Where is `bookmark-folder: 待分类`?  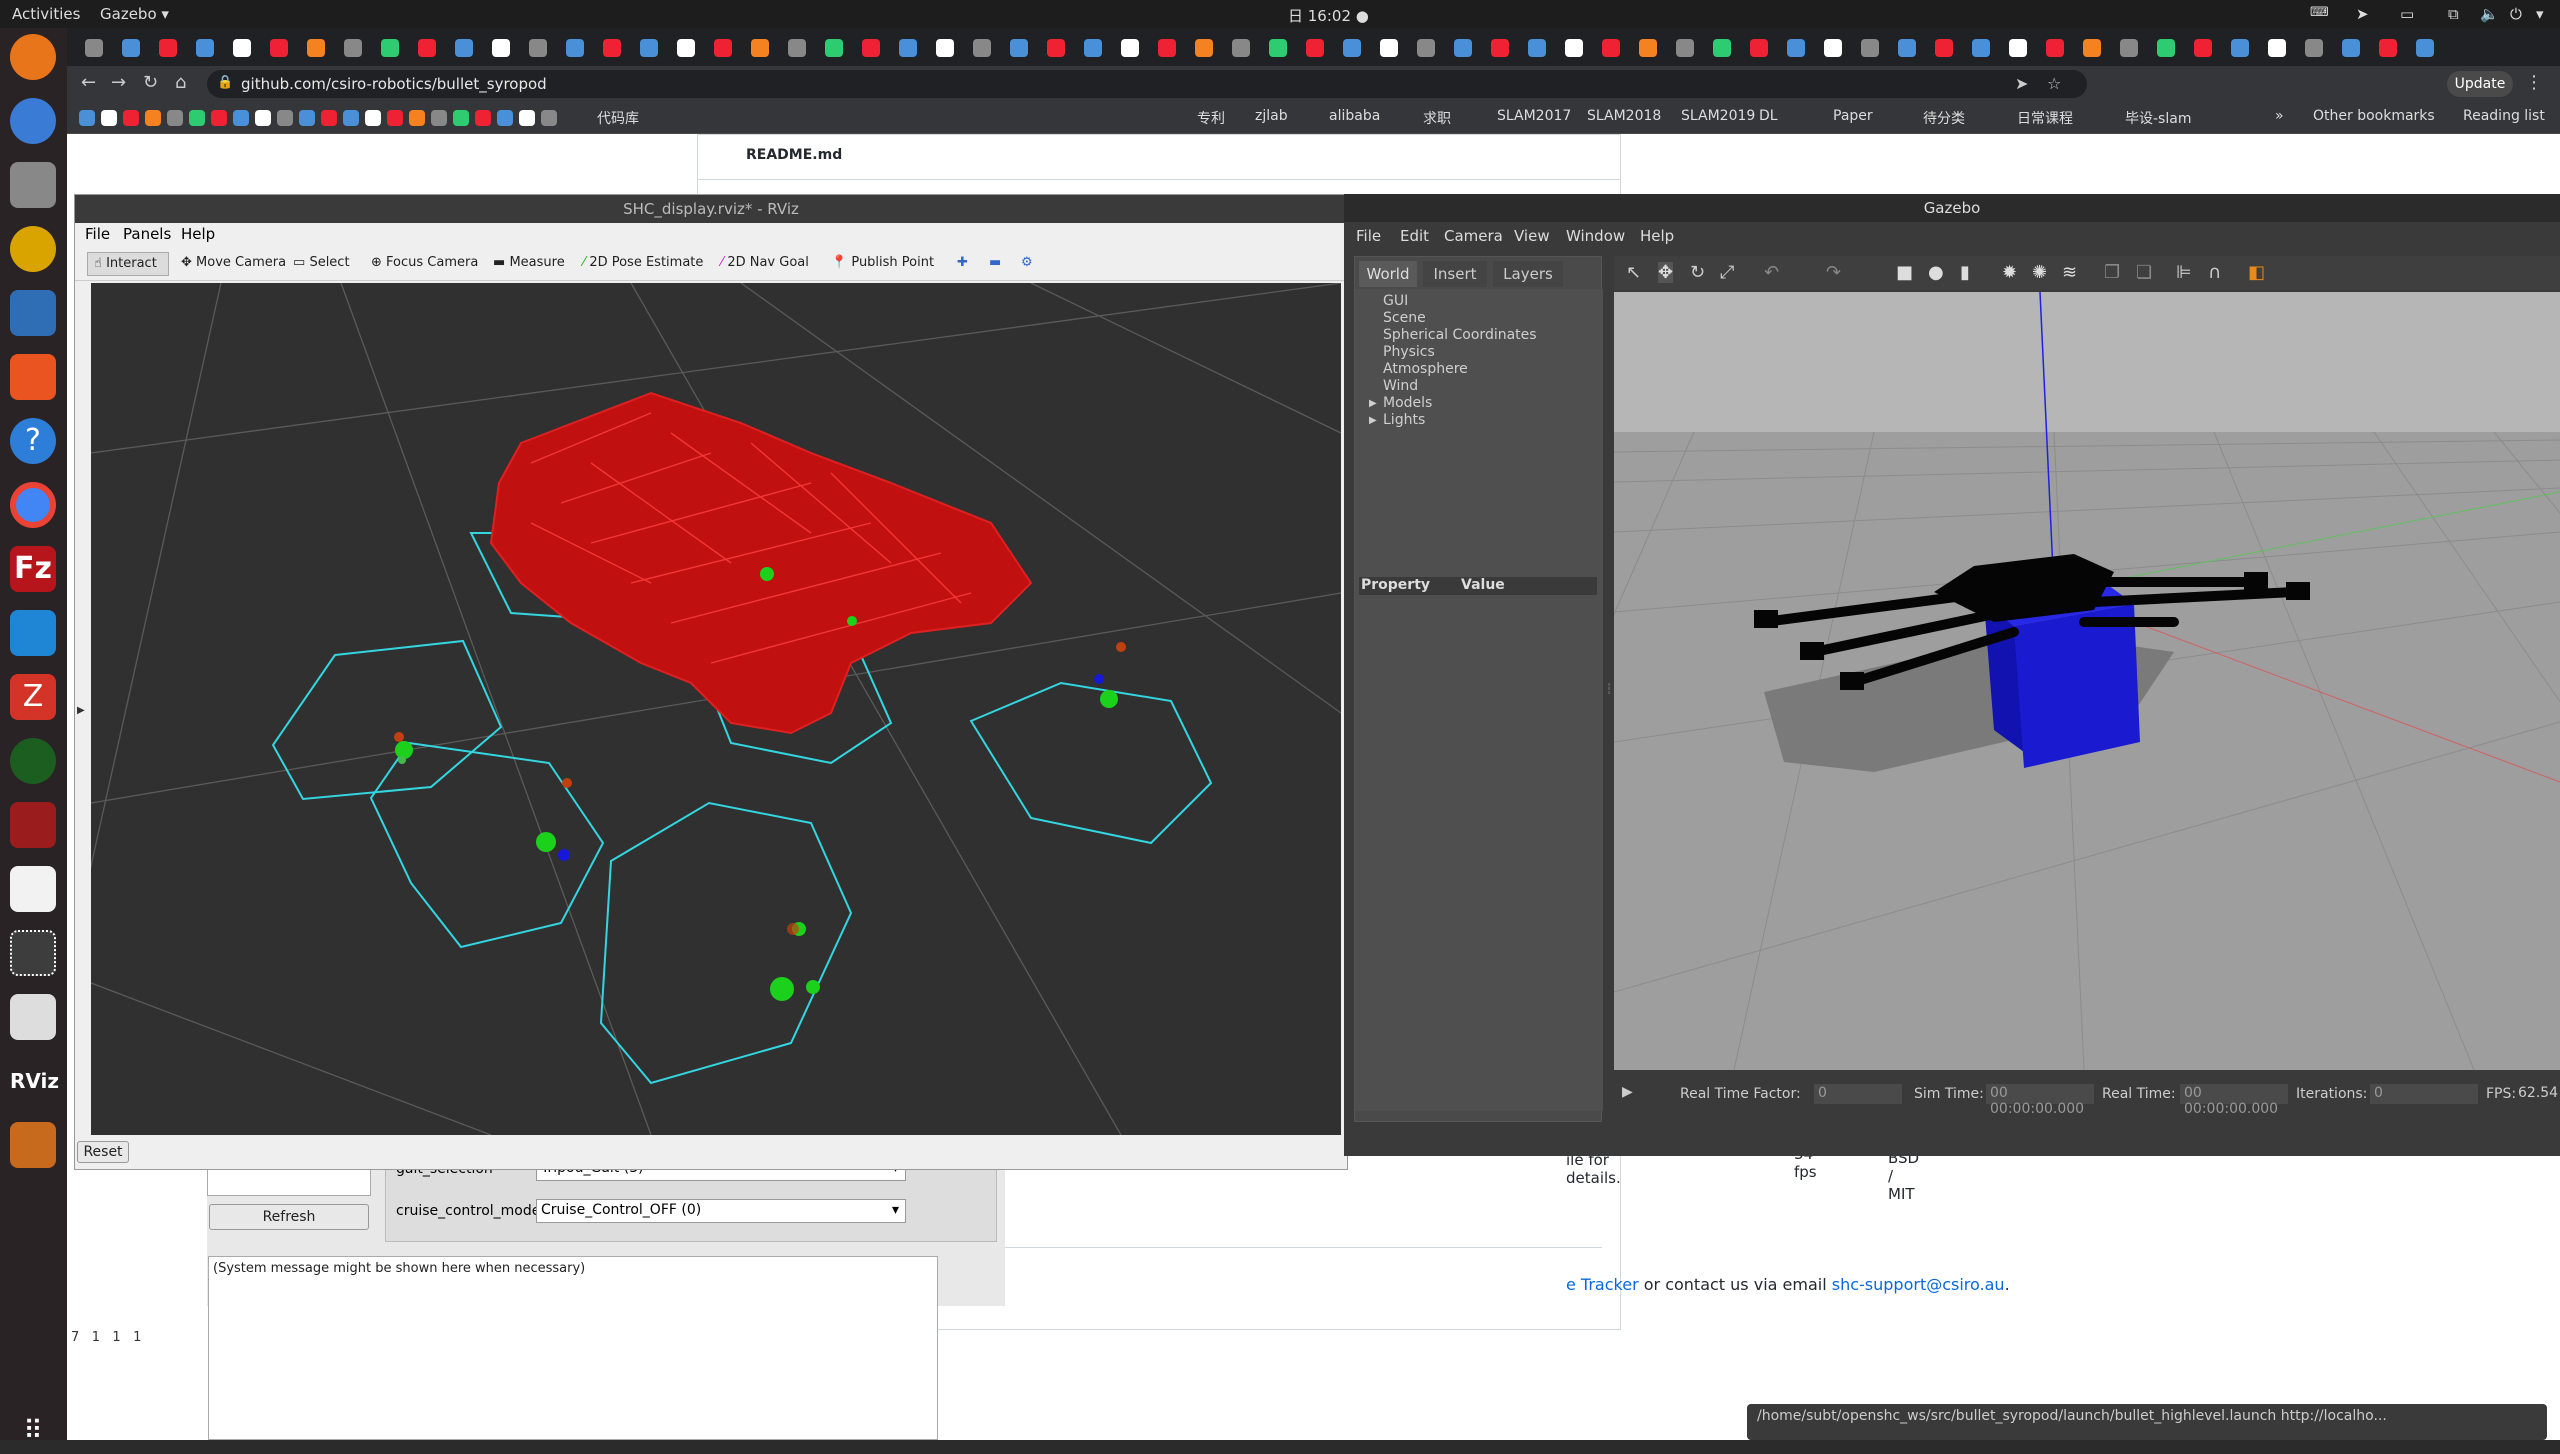 bookmark-folder: 待分类 is located at coordinates (1944, 118).